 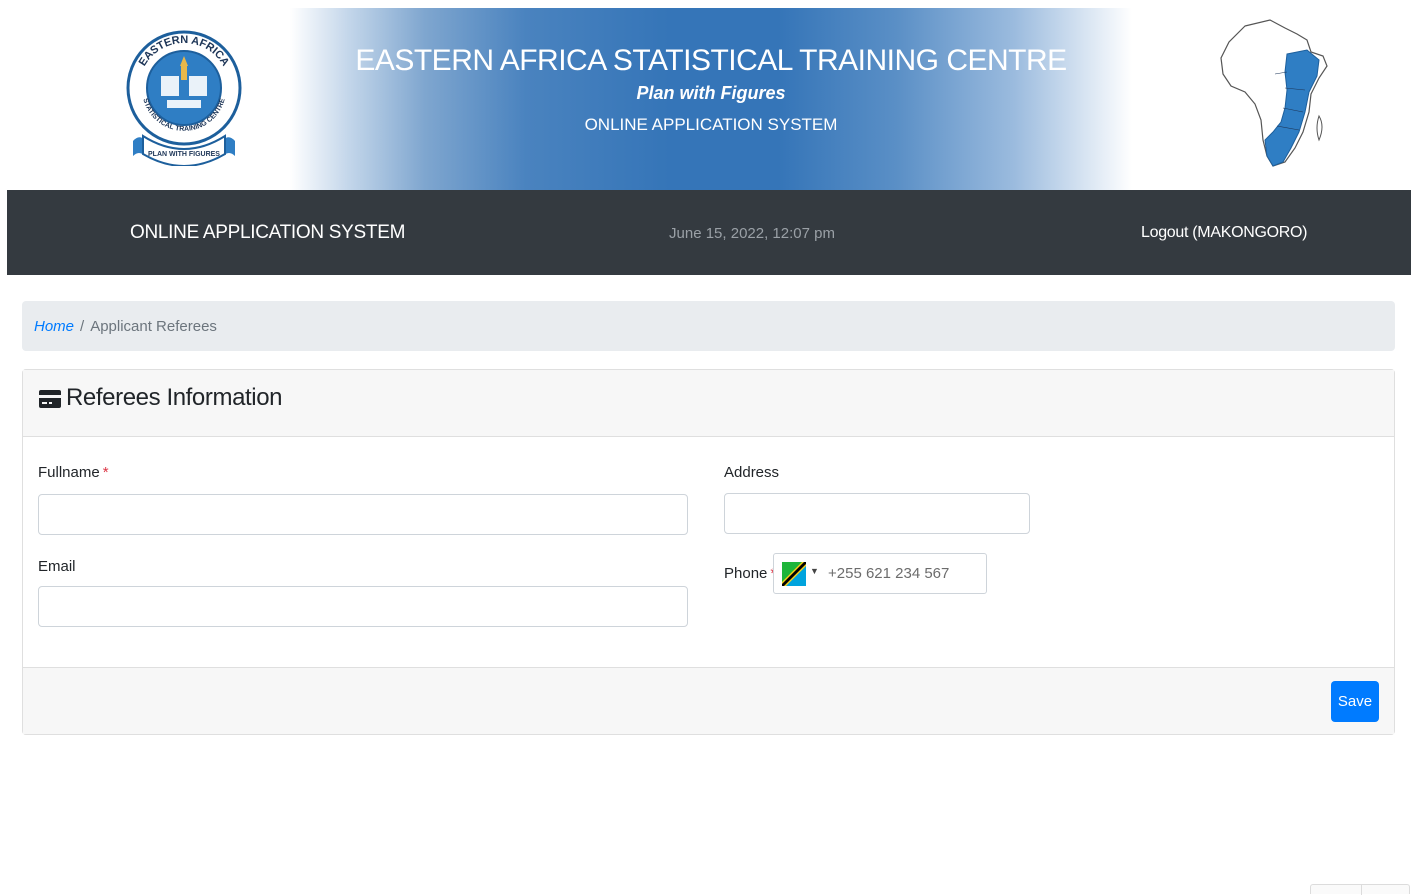 I want to click on logo-ribbon-text: PLAN WITH FIGURES, so click(x=184, y=154).